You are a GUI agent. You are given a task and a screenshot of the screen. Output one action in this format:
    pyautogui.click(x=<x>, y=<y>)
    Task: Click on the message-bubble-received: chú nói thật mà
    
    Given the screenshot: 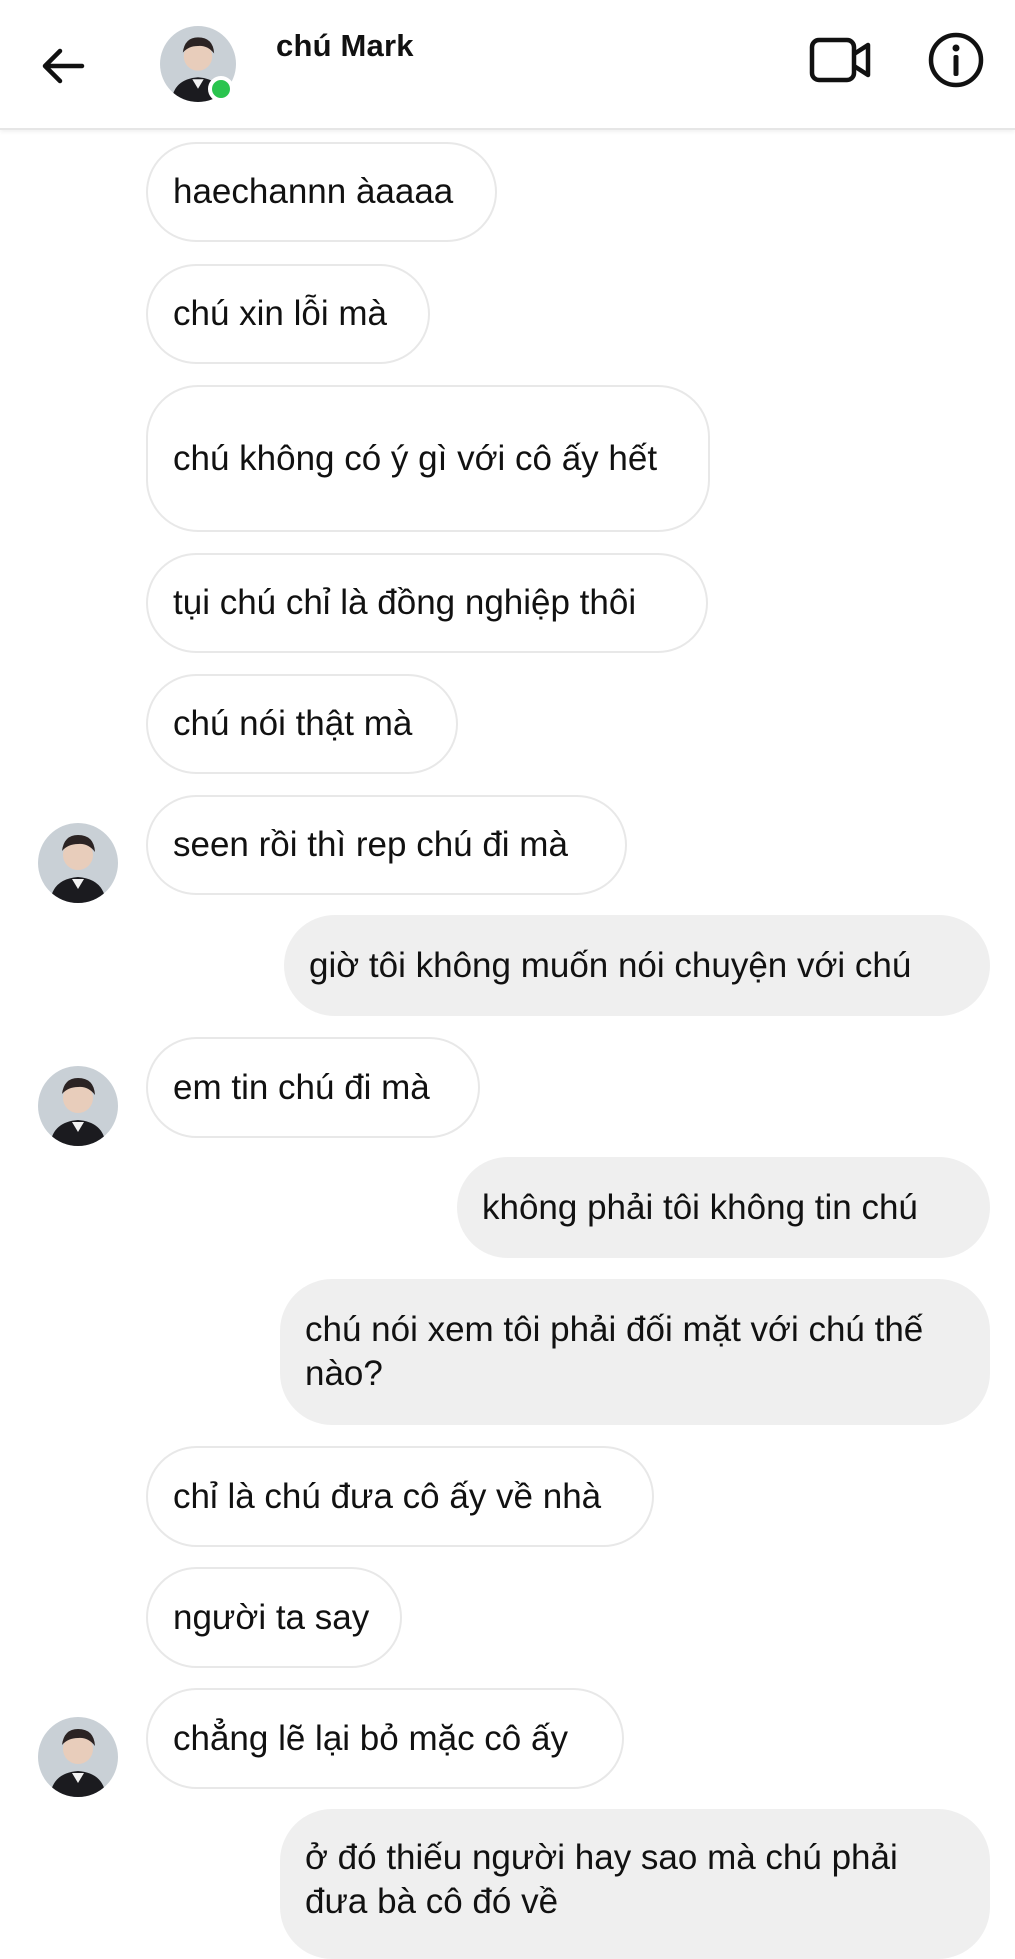 What is the action you would take?
    pyautogui.click(x=302, y=724)
    